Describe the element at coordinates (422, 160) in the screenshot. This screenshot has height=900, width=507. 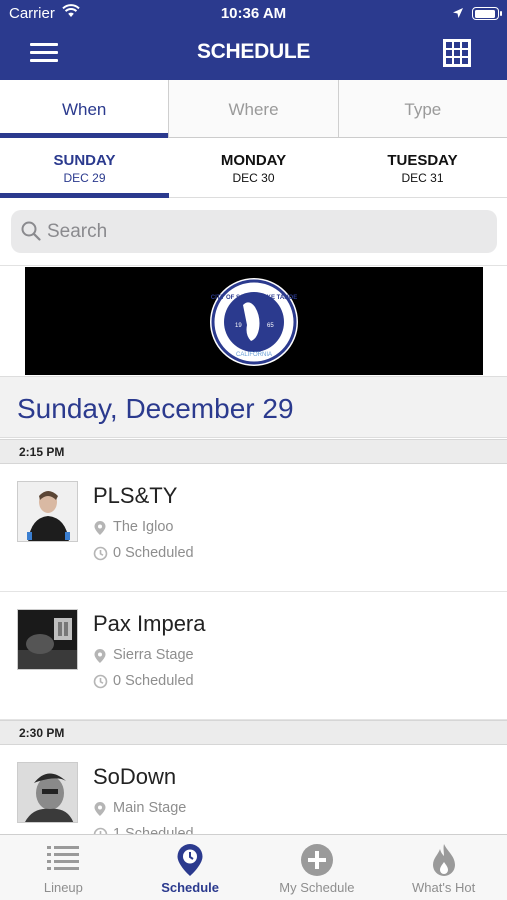
I see `day-name: TUESDAY` at that location.